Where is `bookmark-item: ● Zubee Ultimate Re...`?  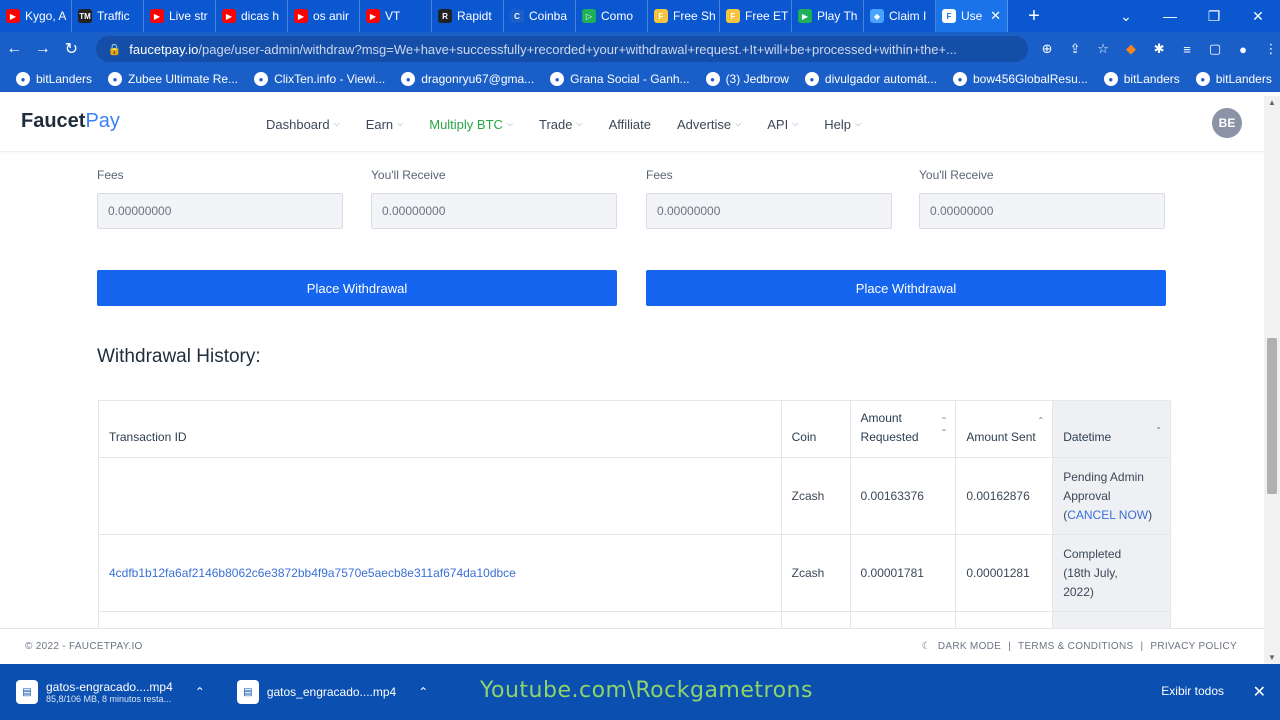 bookmark-item: ● Zubee Ultimate Re... is located at coordinates (173, 79).